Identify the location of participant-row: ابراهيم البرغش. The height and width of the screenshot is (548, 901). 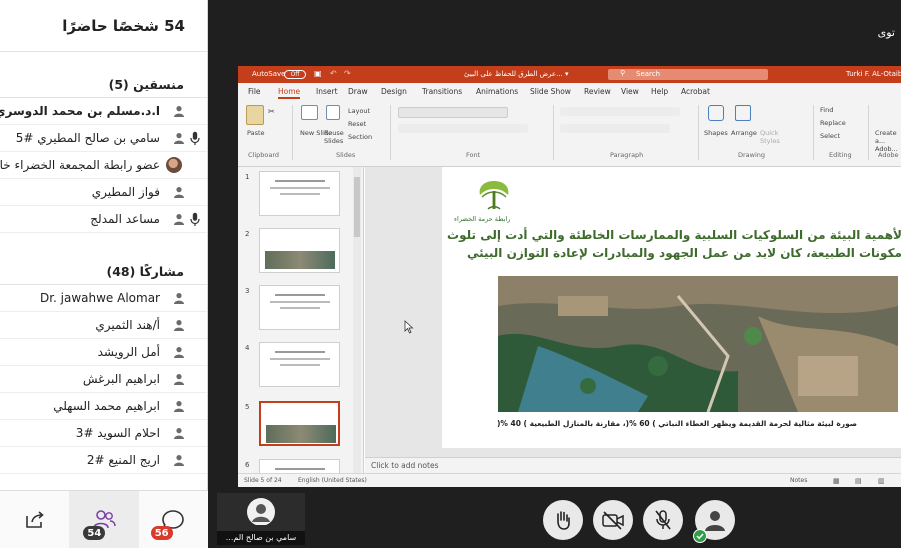
(103, 379).